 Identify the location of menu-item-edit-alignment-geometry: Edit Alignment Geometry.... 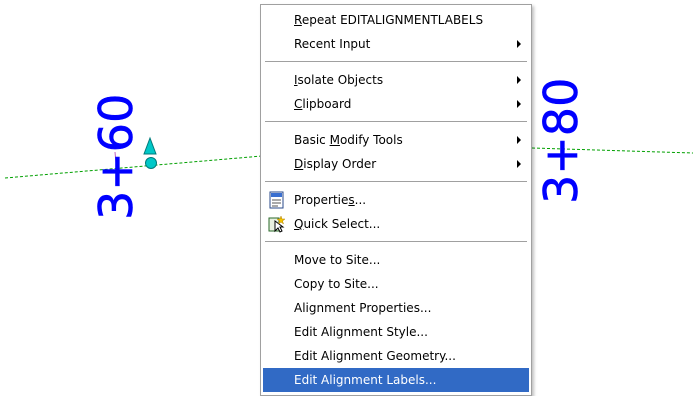
(396, 356).